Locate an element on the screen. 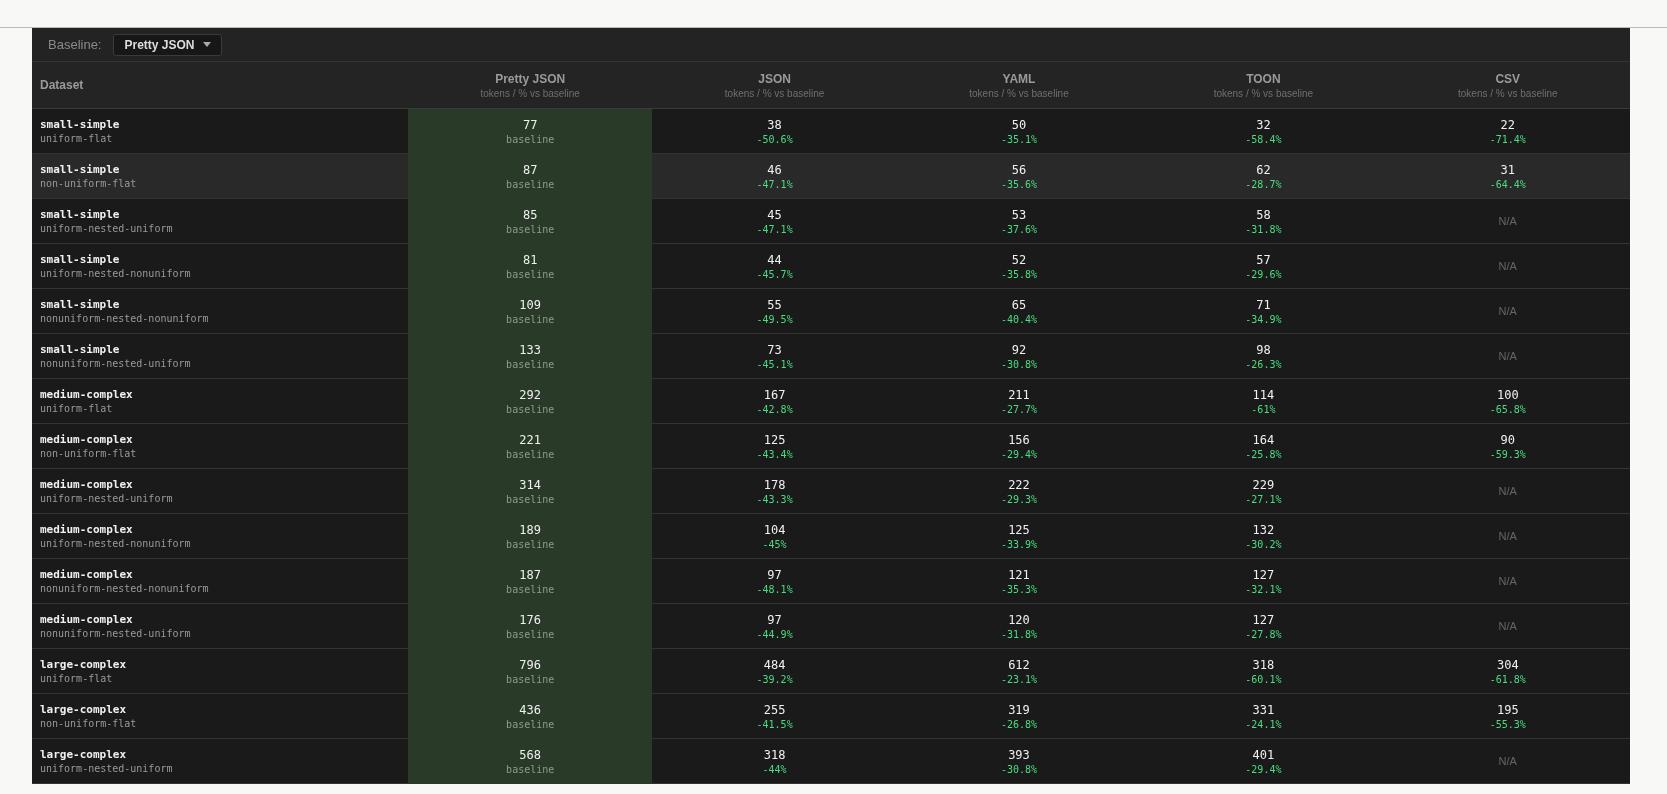 This screenshot has height=794, width=1667. percent-change: -44% is located at coordinates (774, 769).